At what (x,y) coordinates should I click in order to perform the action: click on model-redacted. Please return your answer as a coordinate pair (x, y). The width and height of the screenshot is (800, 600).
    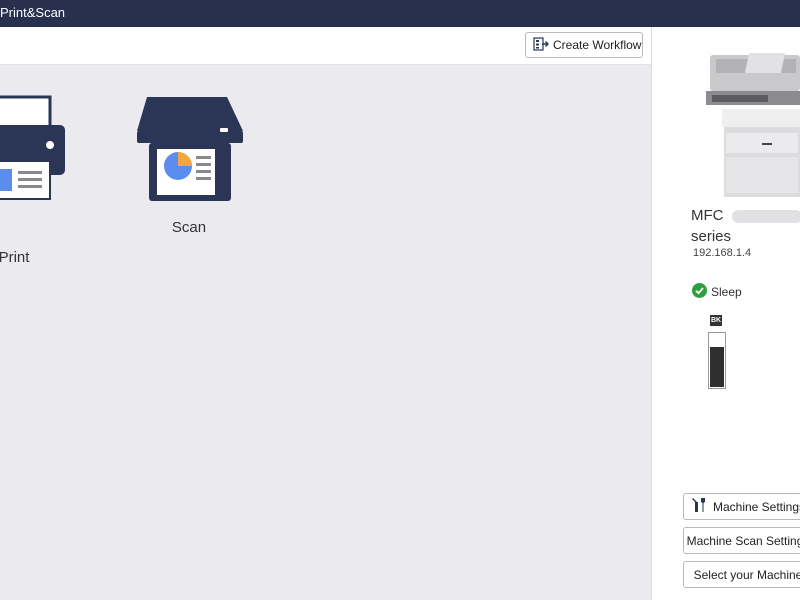
    Looking at the image, I should click on (765, 216).